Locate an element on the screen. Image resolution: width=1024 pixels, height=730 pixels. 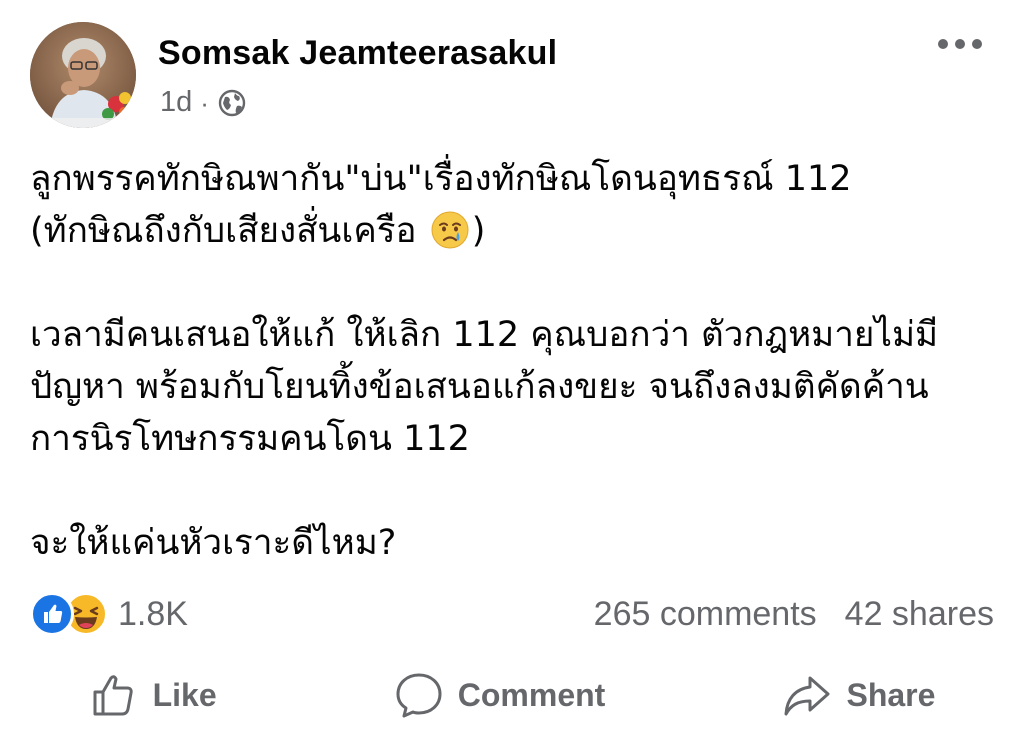
author-name: Somsak Jeamteerasakul is located at coordinates (357, 53).